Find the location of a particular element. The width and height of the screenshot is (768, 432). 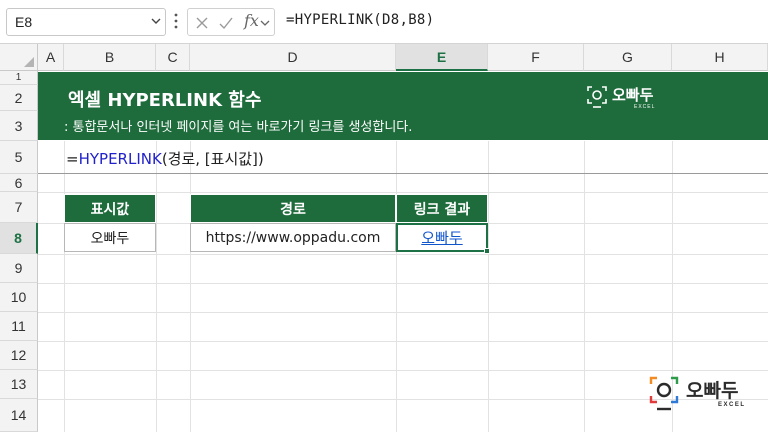

row-header-7: 7 is located at coordinates (19, 207).